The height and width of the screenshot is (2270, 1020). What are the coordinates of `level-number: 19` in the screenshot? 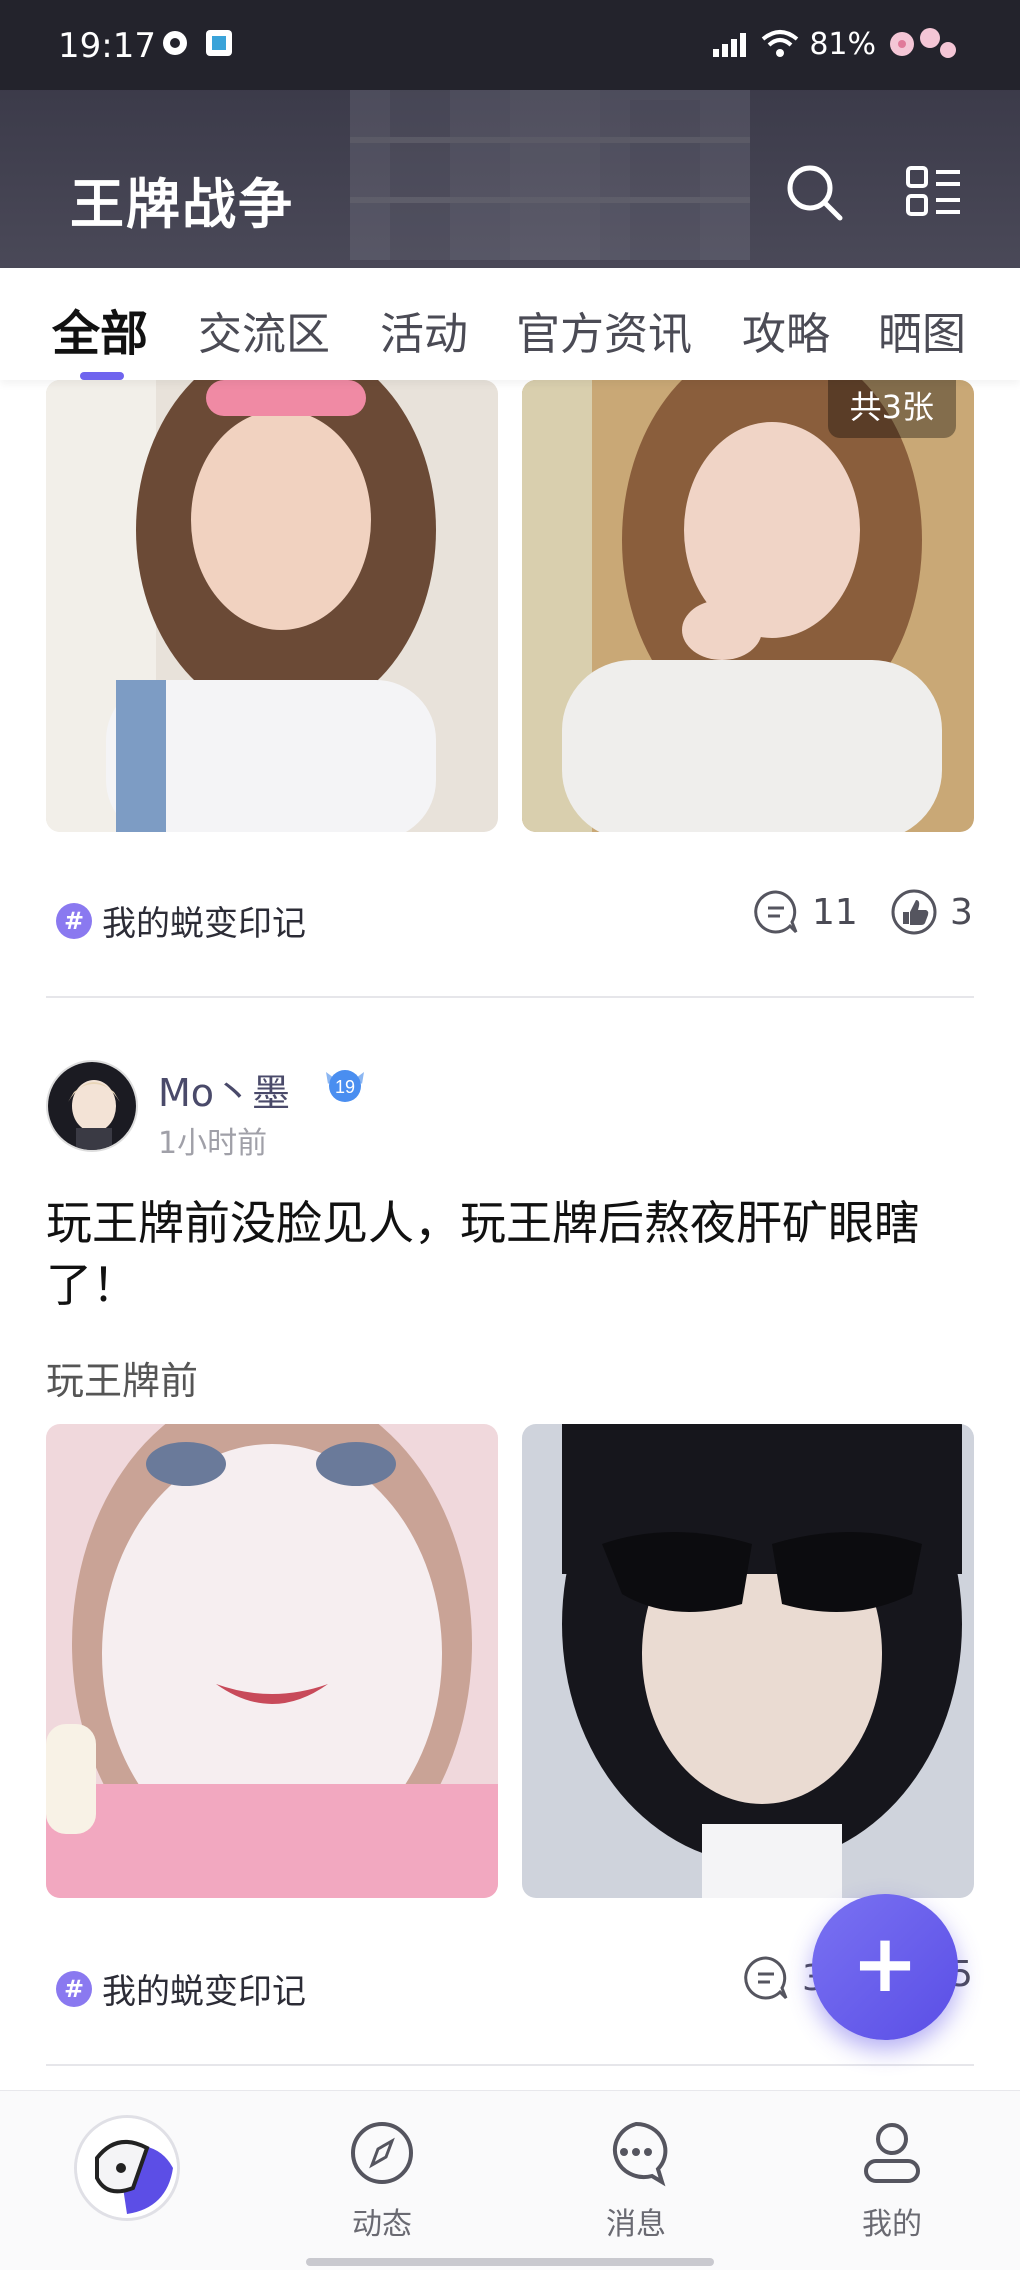 It's located at (345, 1087).